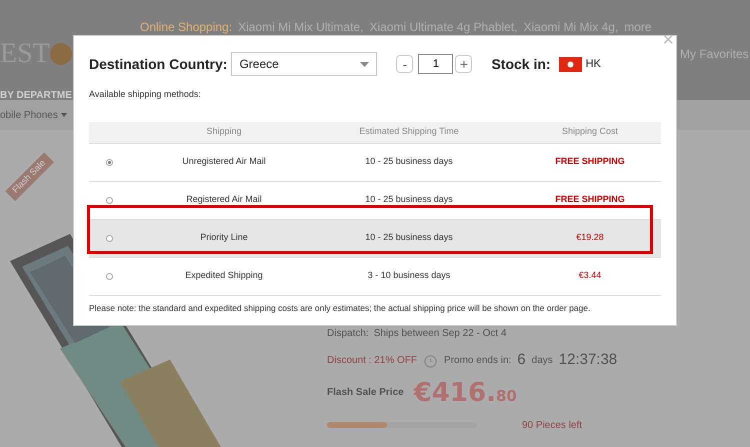 This screenshot has height=447, width=750. Describe the element at coordinates (590, 131) in the screenshot. I see `column-header: Shipping Cost` at that location.